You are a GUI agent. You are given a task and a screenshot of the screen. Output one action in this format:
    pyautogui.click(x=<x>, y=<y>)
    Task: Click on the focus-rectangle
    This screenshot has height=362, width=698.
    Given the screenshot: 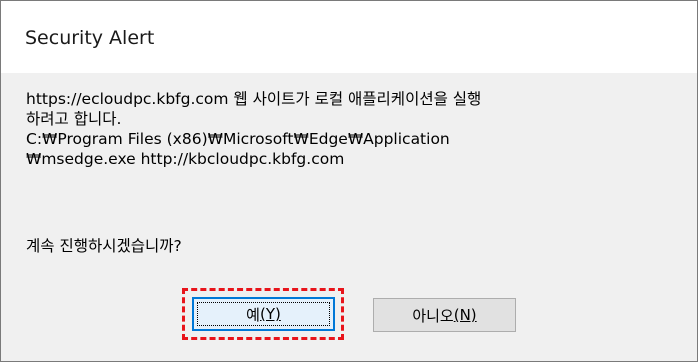 What is the action you would take?
    pyautogui.click(x=263, y=314)
    